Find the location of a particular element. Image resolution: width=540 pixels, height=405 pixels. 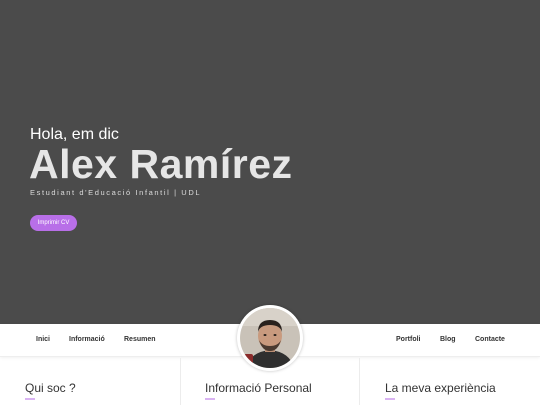

section-title-experiencia: La meva experiència is located at coordinates (440, 388).